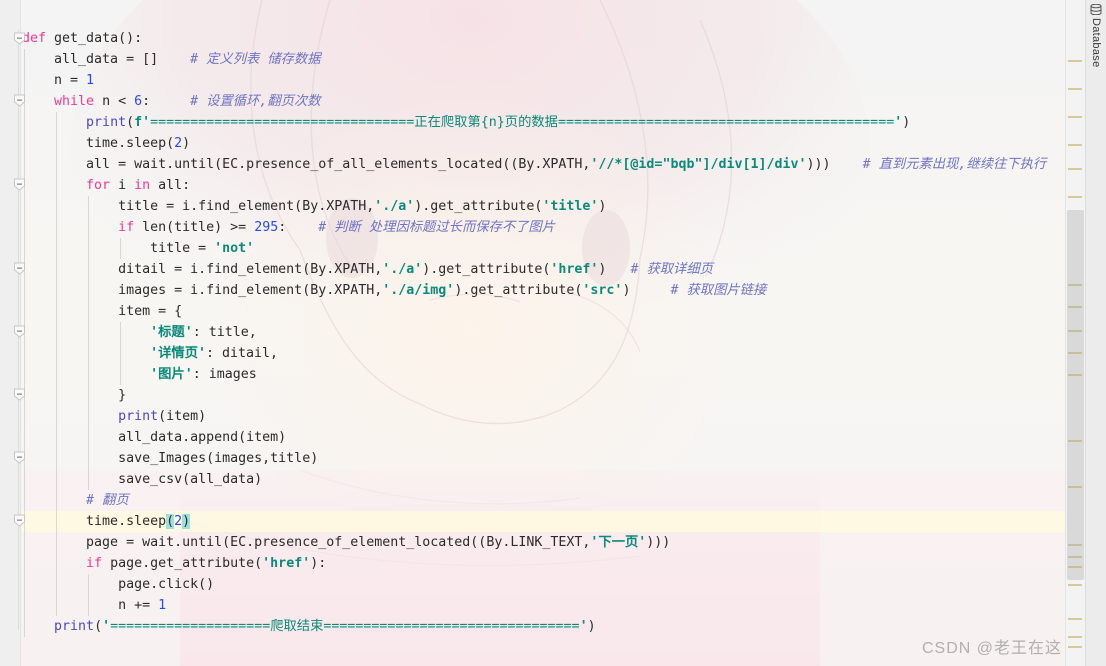  What do you see at coordinates (553, 458) in the screenshot?
I see `code-line: save_Images(images,title)` at bounding box center [553, 458].